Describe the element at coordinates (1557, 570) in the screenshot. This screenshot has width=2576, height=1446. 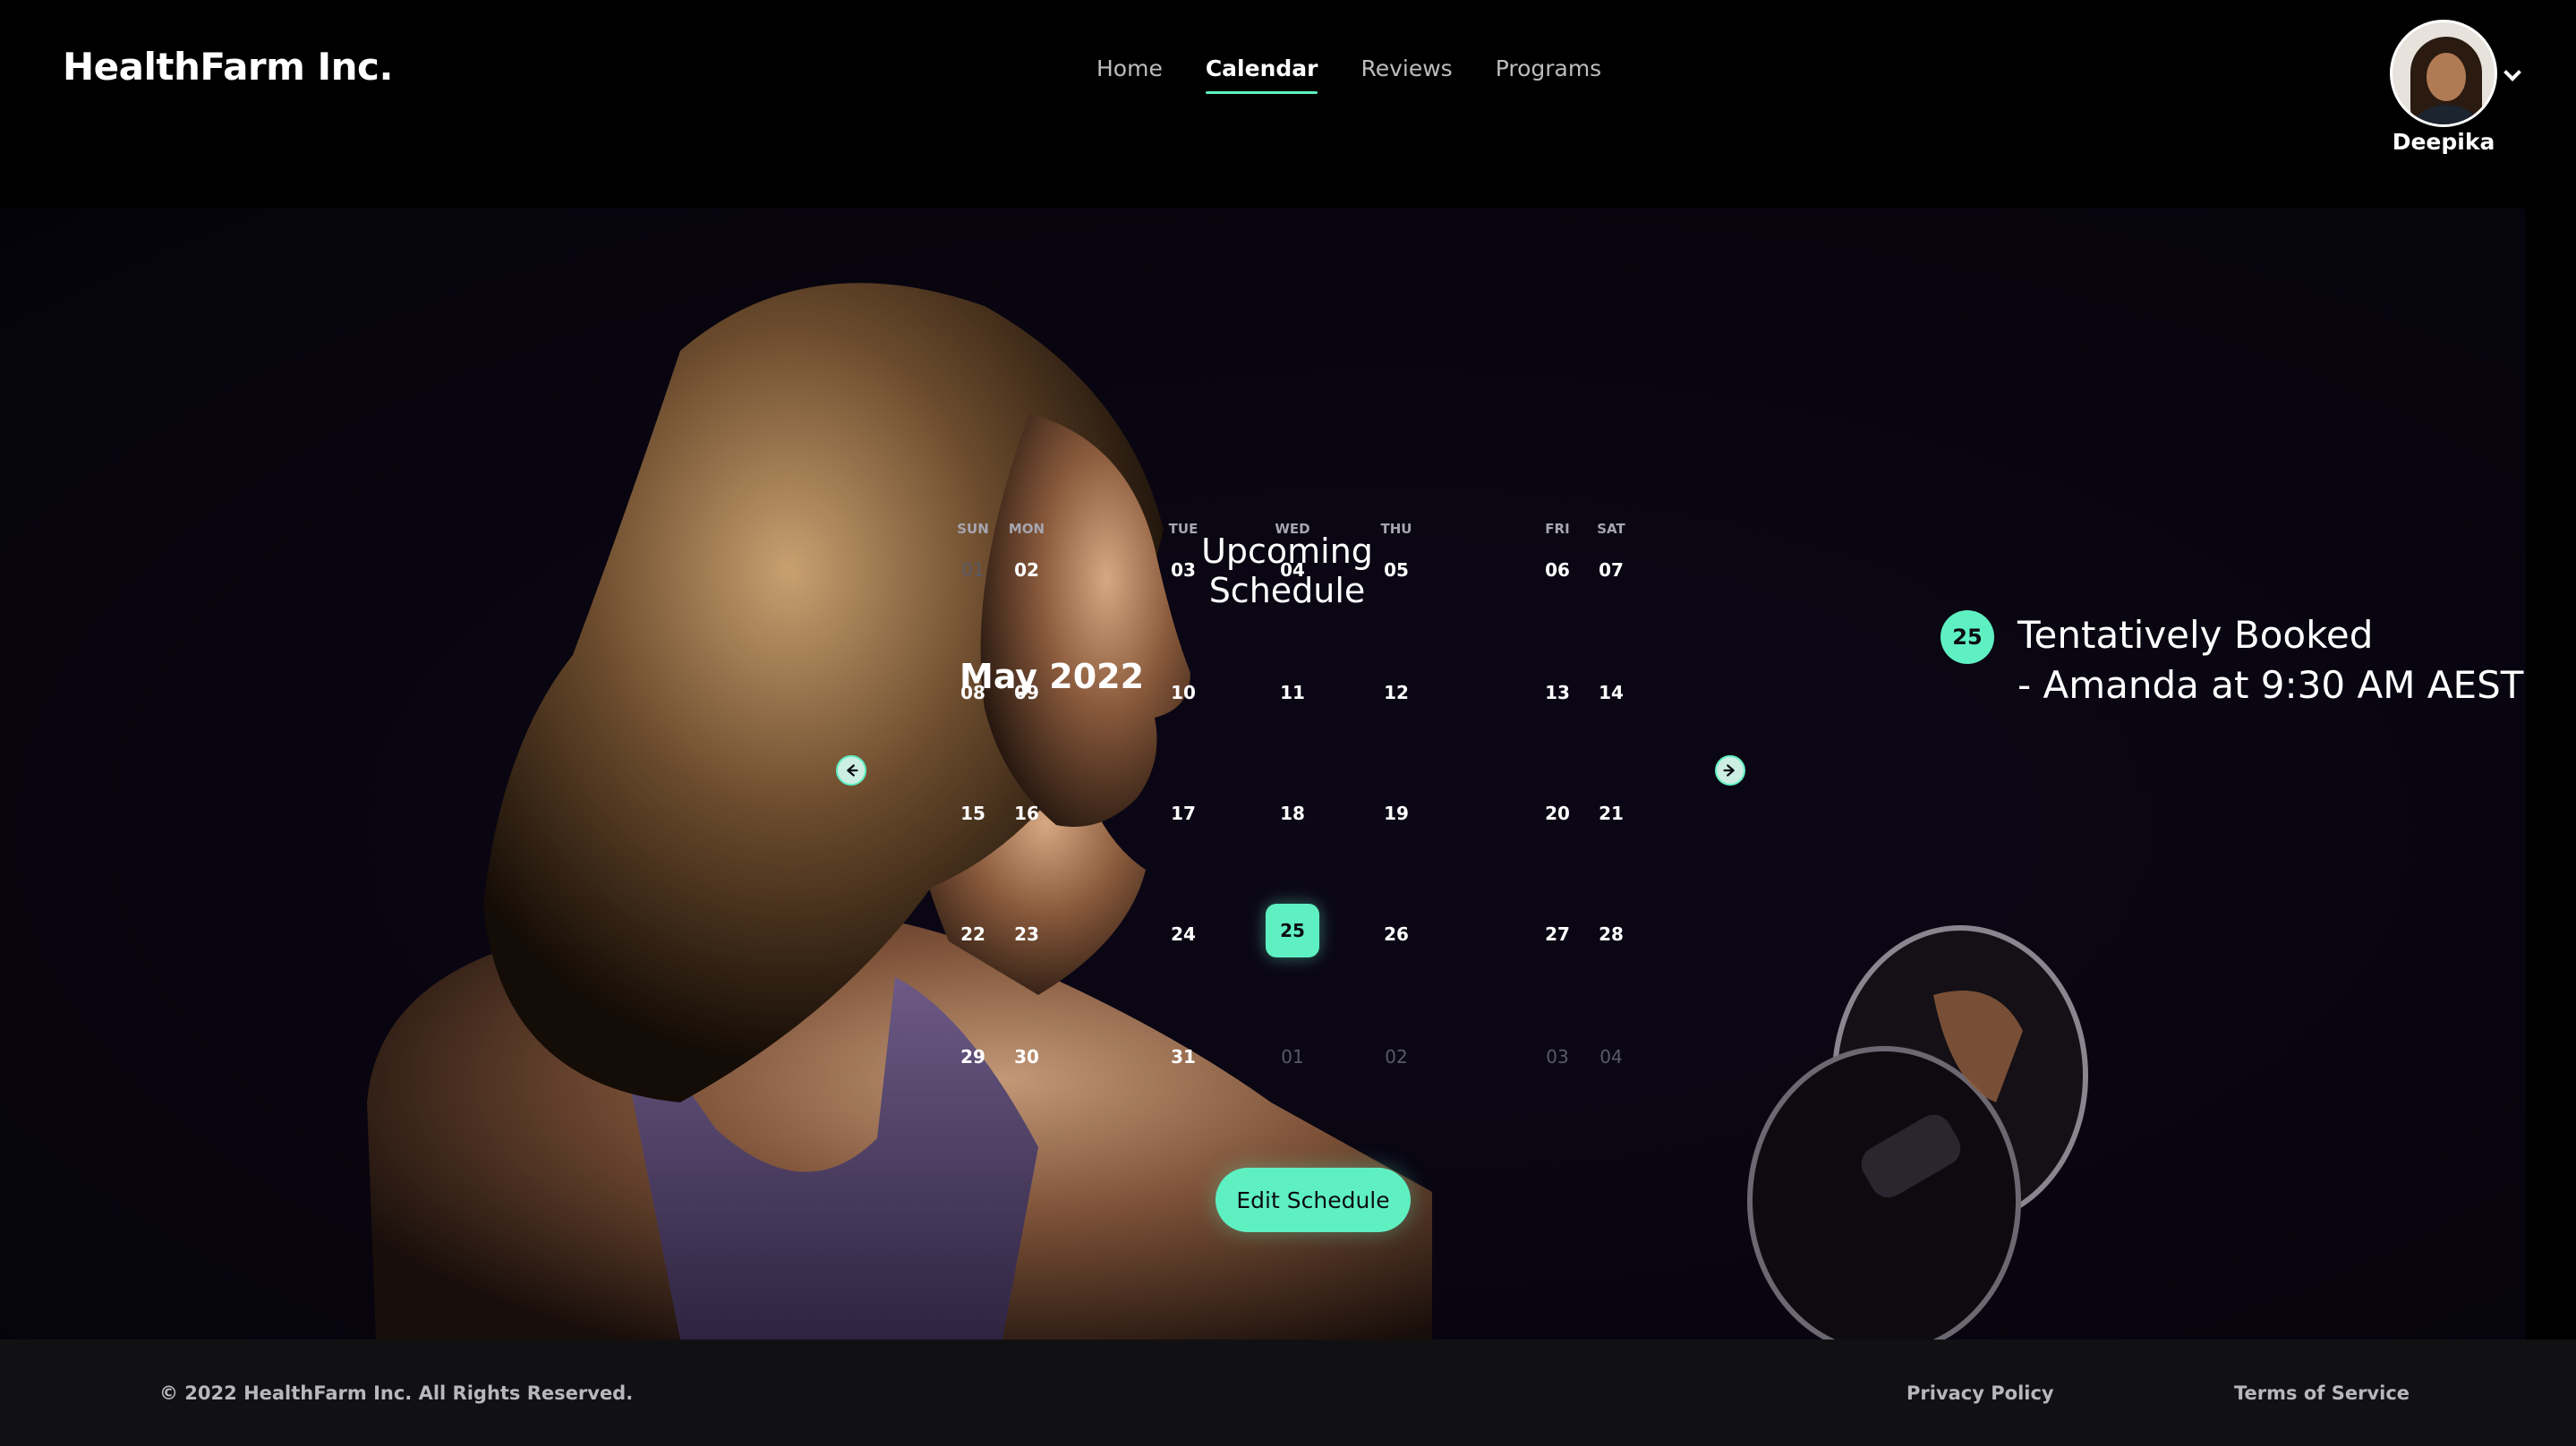
I see `calendar-day: 06` at that location.